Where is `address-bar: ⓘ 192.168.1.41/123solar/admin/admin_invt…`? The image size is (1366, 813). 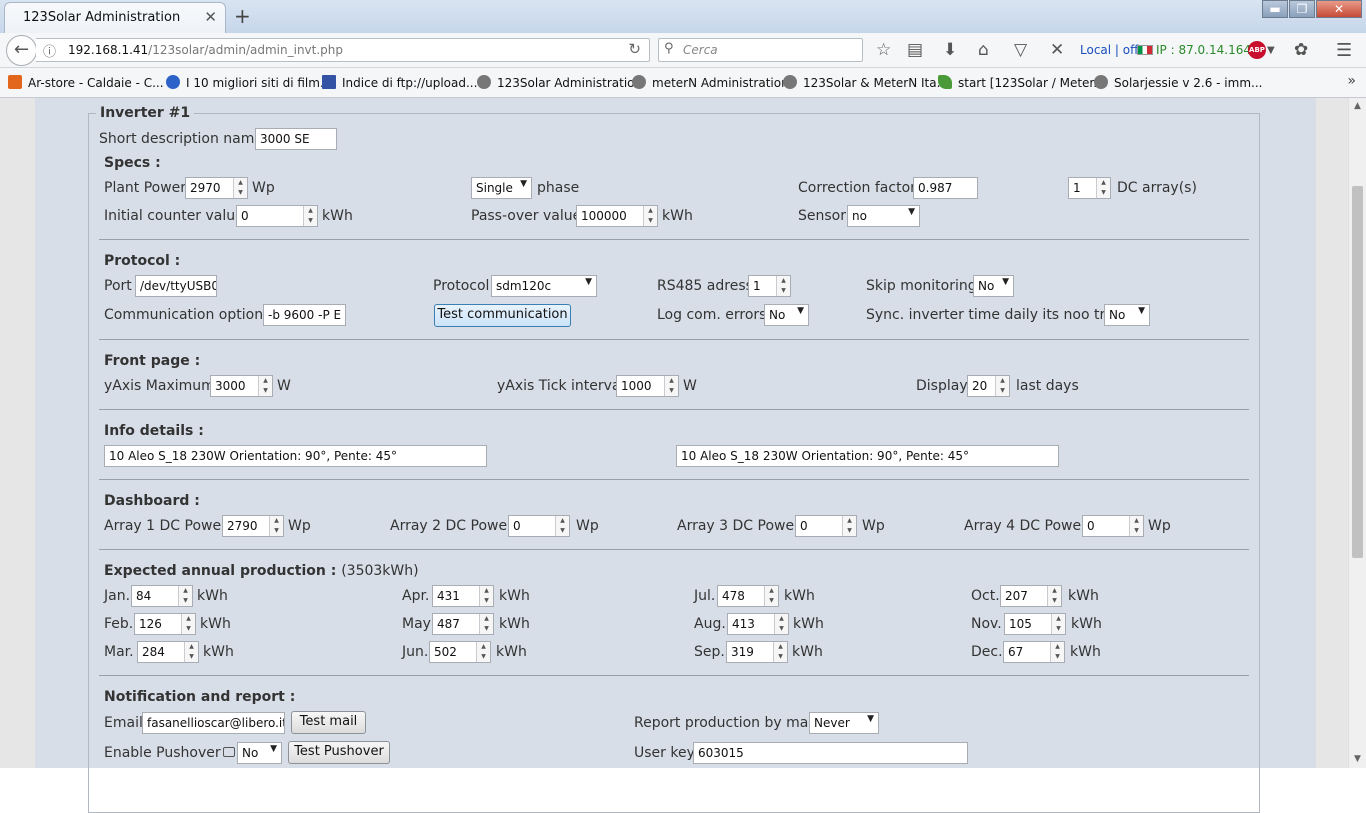 address-bar: ⓘ 192.168.1.41/123solar/admin/admin_invt… is located at coordinates (343, 50).